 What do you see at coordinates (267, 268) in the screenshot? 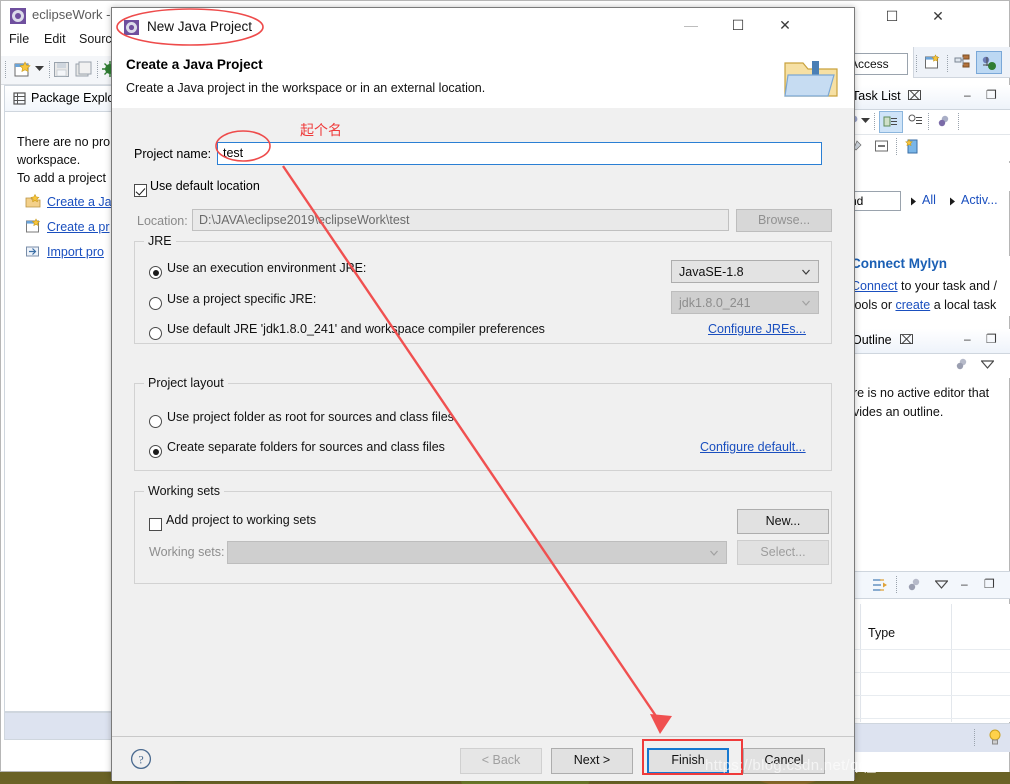
I see `radio-execution-environment-jre-label: Use an execution environment JRE:` at bounding box center [267, 268].